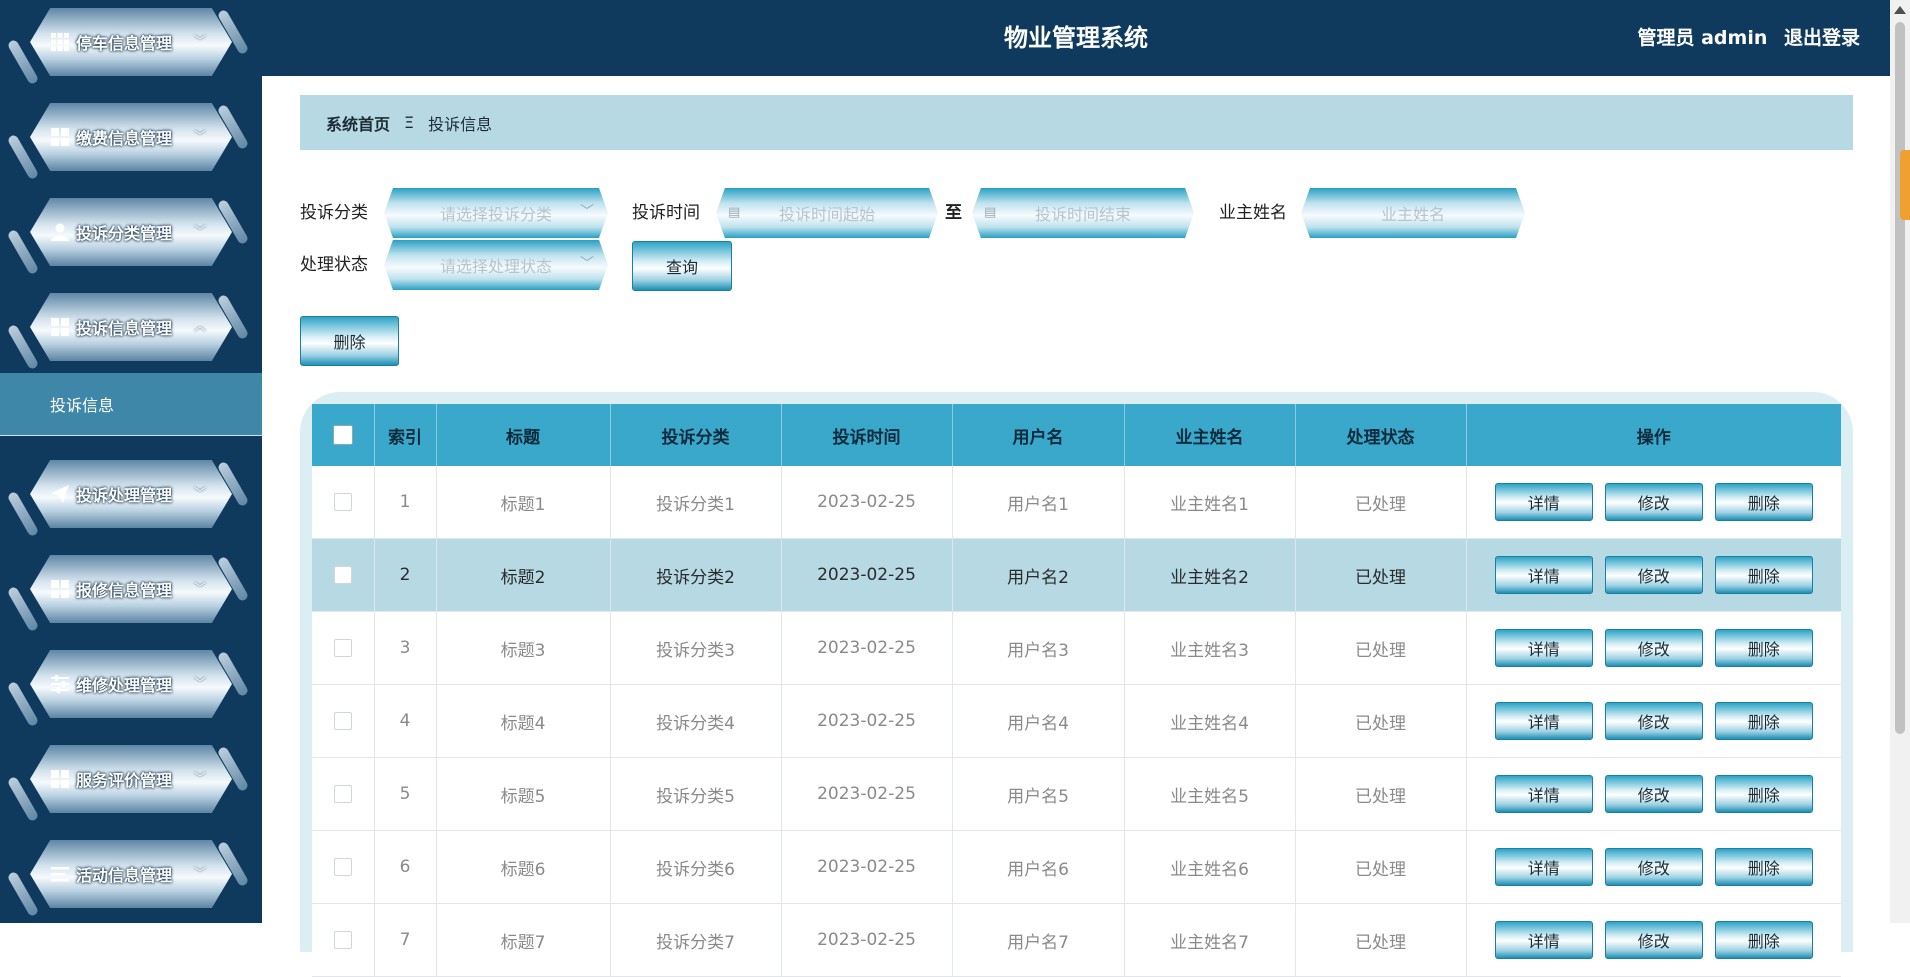 The height and width of the screenshot is (977, 1910). What do you see at coordinates (696, 502) in the screenshot?
I see `cell-category: 投诉分类1` at bounding box center [696, 502].